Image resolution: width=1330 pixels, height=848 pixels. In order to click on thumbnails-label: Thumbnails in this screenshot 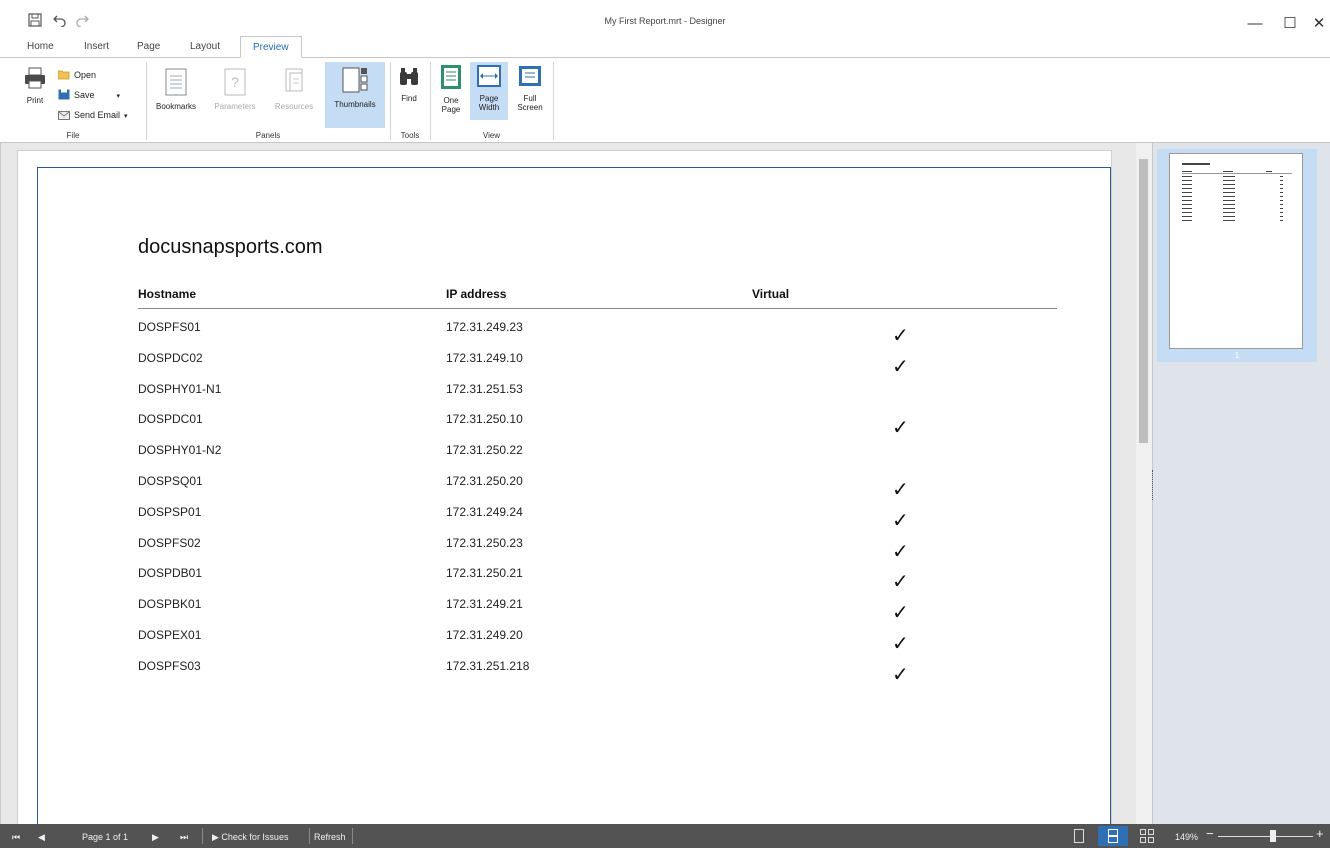, I will do `click(355, 104)`.